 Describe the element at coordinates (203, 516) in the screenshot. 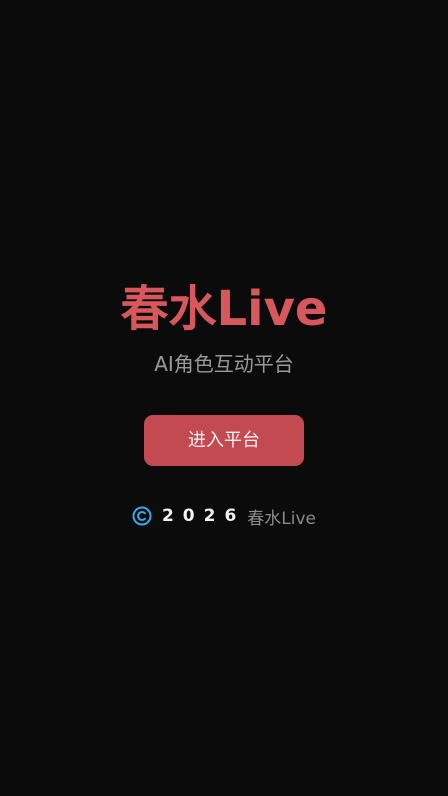

I see `copyright-year: 2026` at that location.